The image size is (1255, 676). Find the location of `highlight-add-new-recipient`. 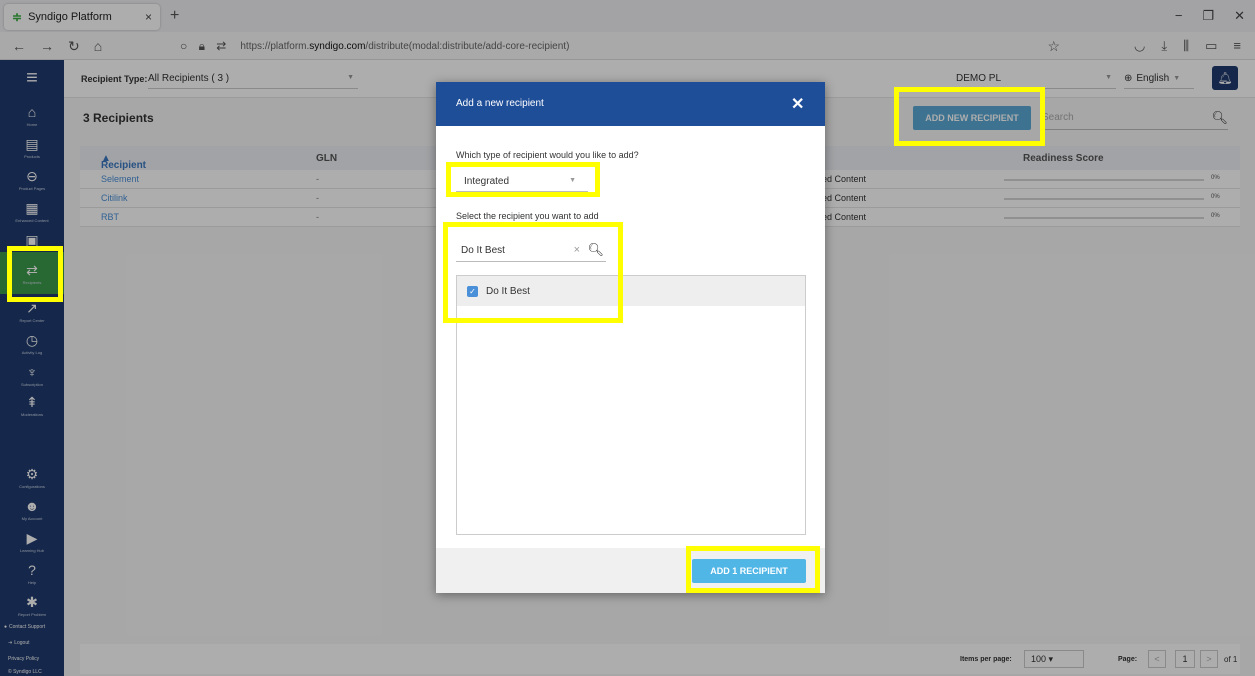

highlight-add-new-recipient is located at coordinates (969, 116).